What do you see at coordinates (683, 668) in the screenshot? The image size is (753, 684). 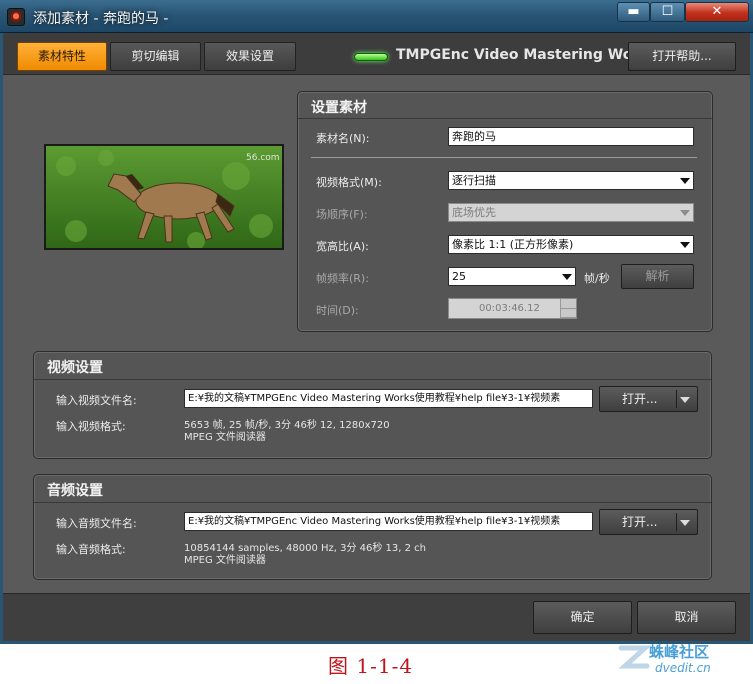 I see `site-watermark-url: dvedit.cn` at bounding box center [683, 668].